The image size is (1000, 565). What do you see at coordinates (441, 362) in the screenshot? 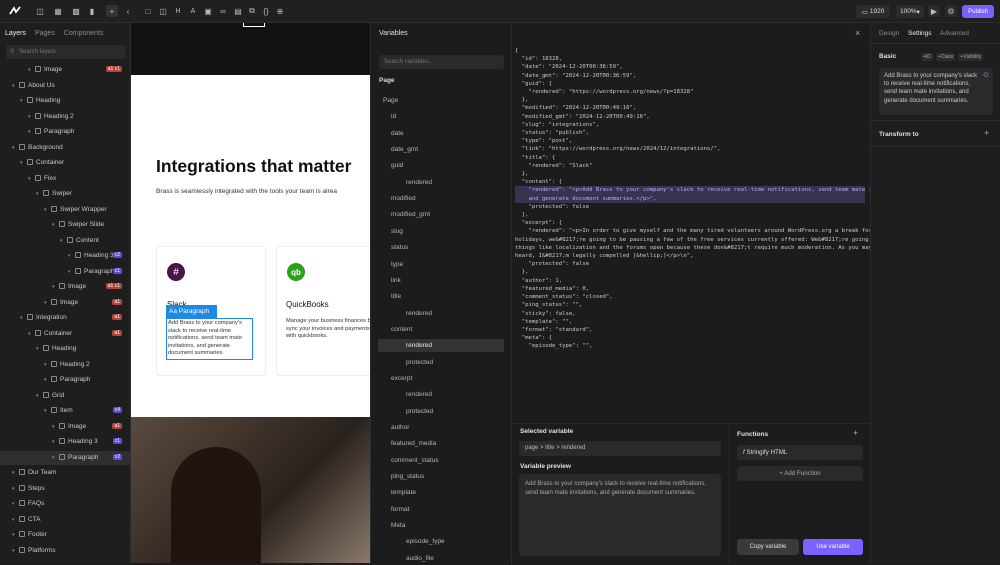
I see `variable-item: protected` at bounding box center [441, 362].